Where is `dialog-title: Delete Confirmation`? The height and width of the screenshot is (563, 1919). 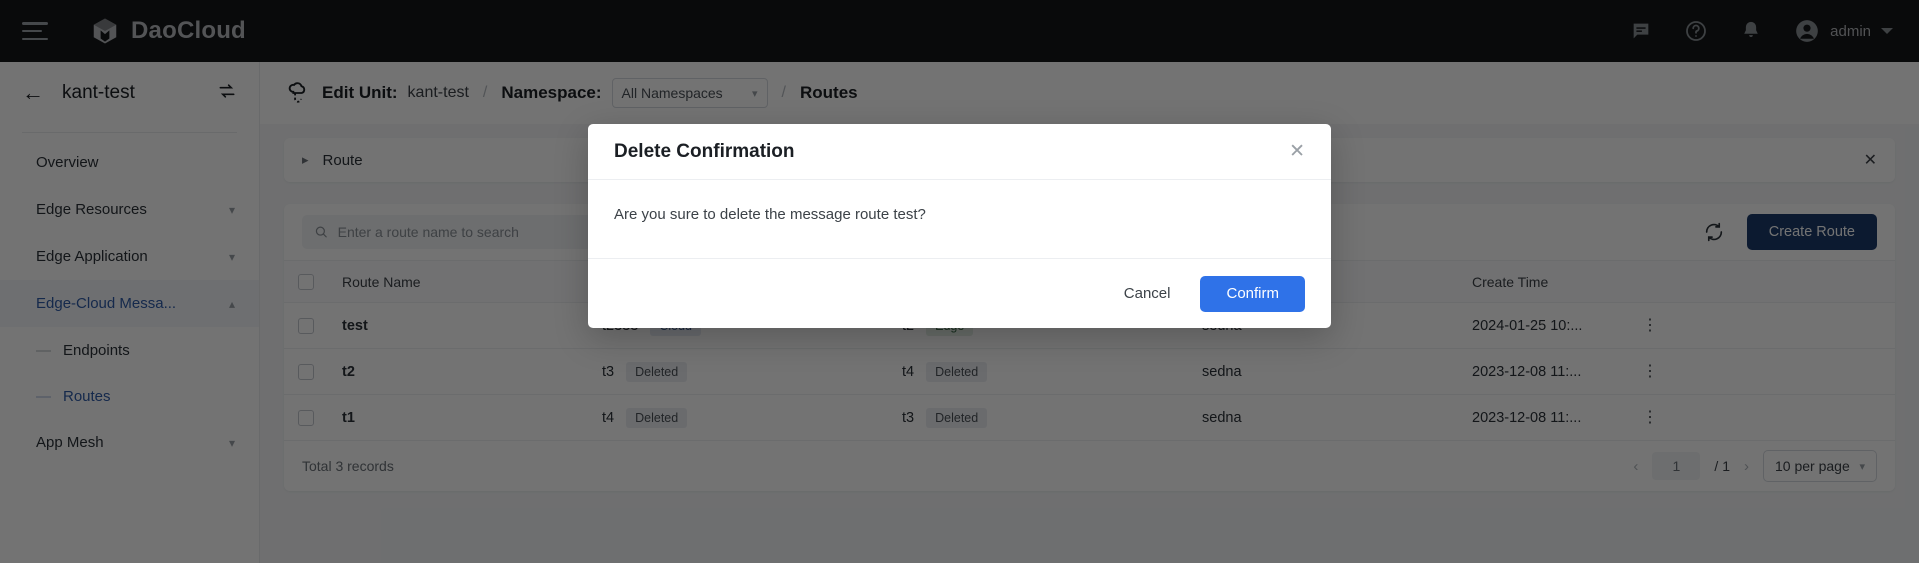 dialog-title: Delete Confirmation is located at coordinates (704, 151).